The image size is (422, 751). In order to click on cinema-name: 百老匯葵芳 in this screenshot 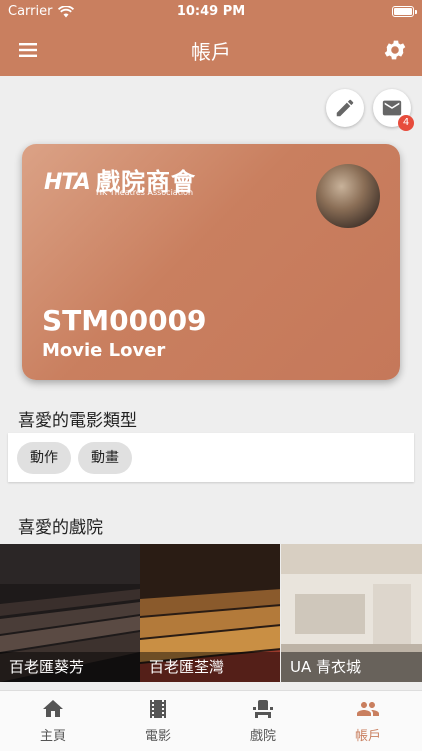, I will do `click(70, 667)`.